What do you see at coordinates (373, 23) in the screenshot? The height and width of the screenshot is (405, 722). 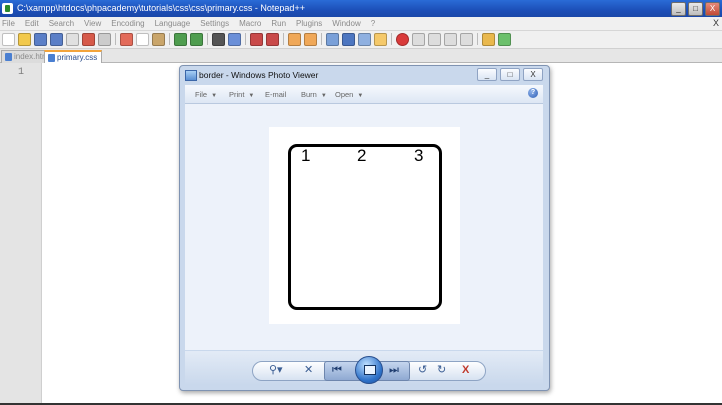 I see `menu-help: ?` at bounding box center [373, 23].